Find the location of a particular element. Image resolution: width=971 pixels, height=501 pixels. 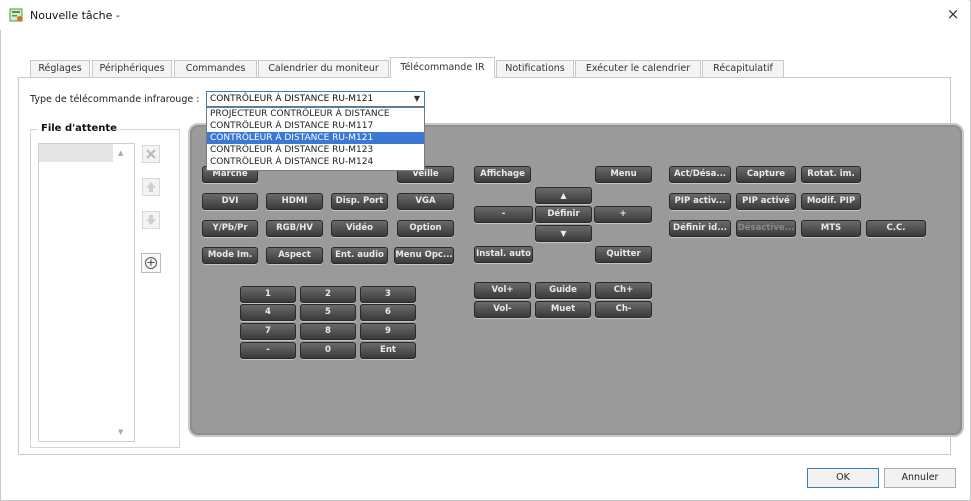

add-button: + is located at coordinates (151, 263).